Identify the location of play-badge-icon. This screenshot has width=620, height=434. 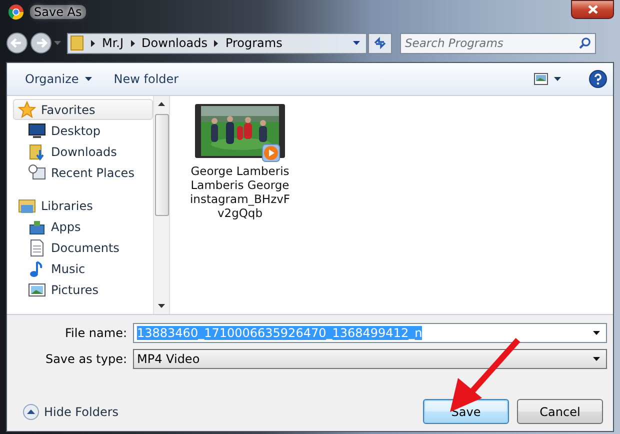
(271, 153).